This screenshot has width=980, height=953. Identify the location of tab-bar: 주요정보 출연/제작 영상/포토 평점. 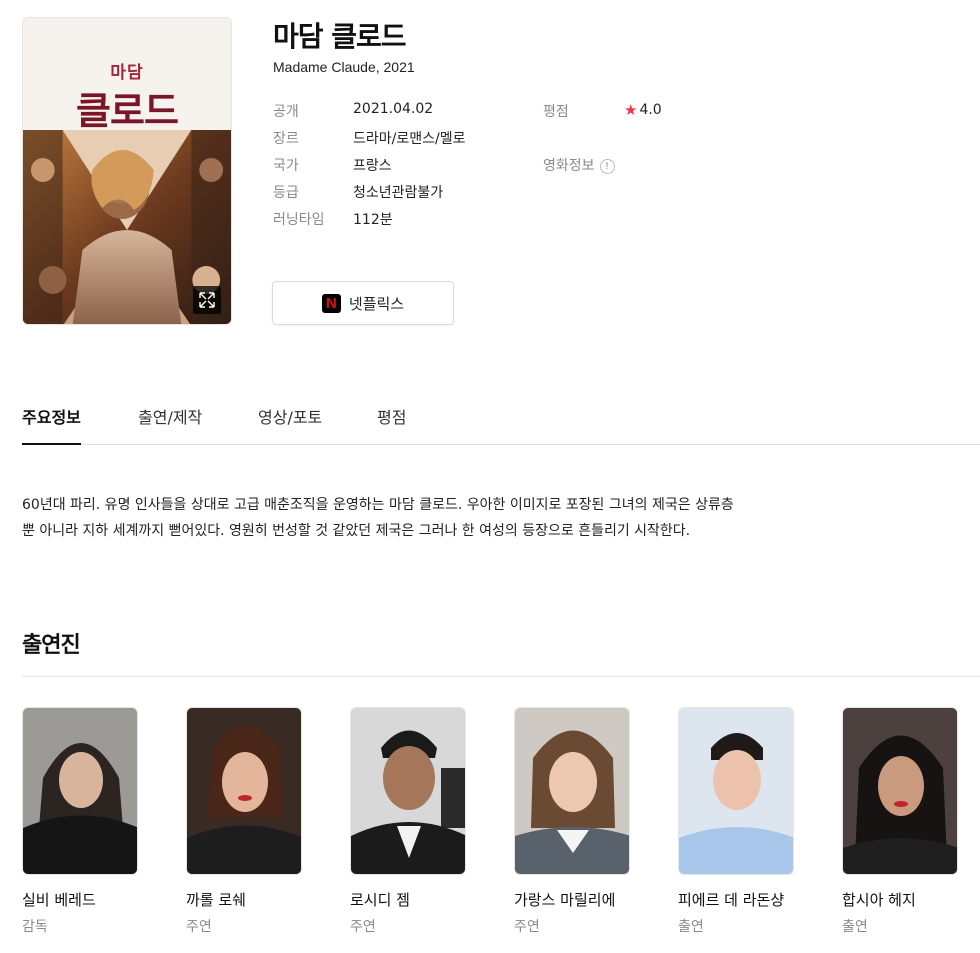
(501, 418).